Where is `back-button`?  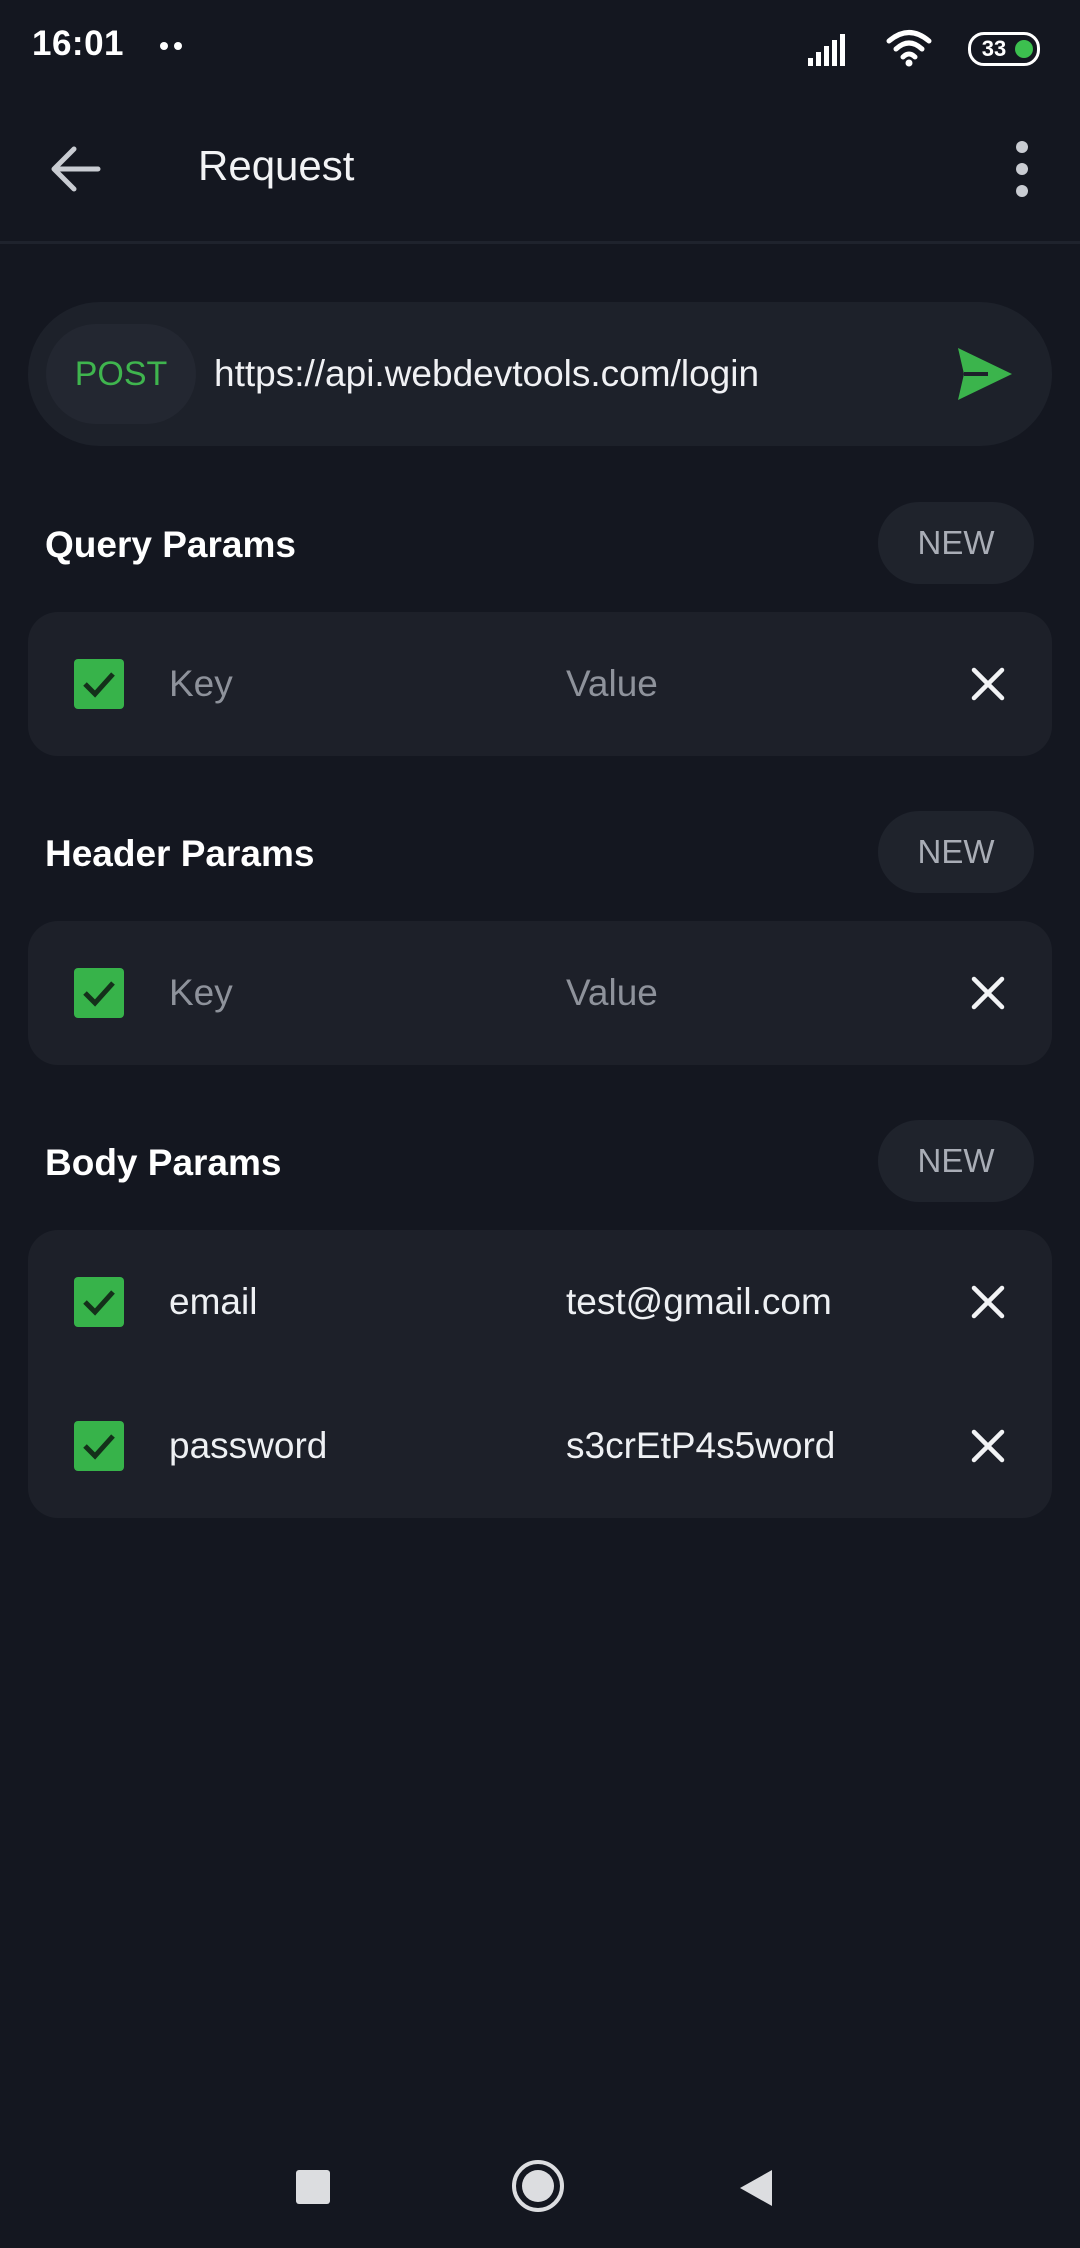
back-button is located at coordinates (75, 169).